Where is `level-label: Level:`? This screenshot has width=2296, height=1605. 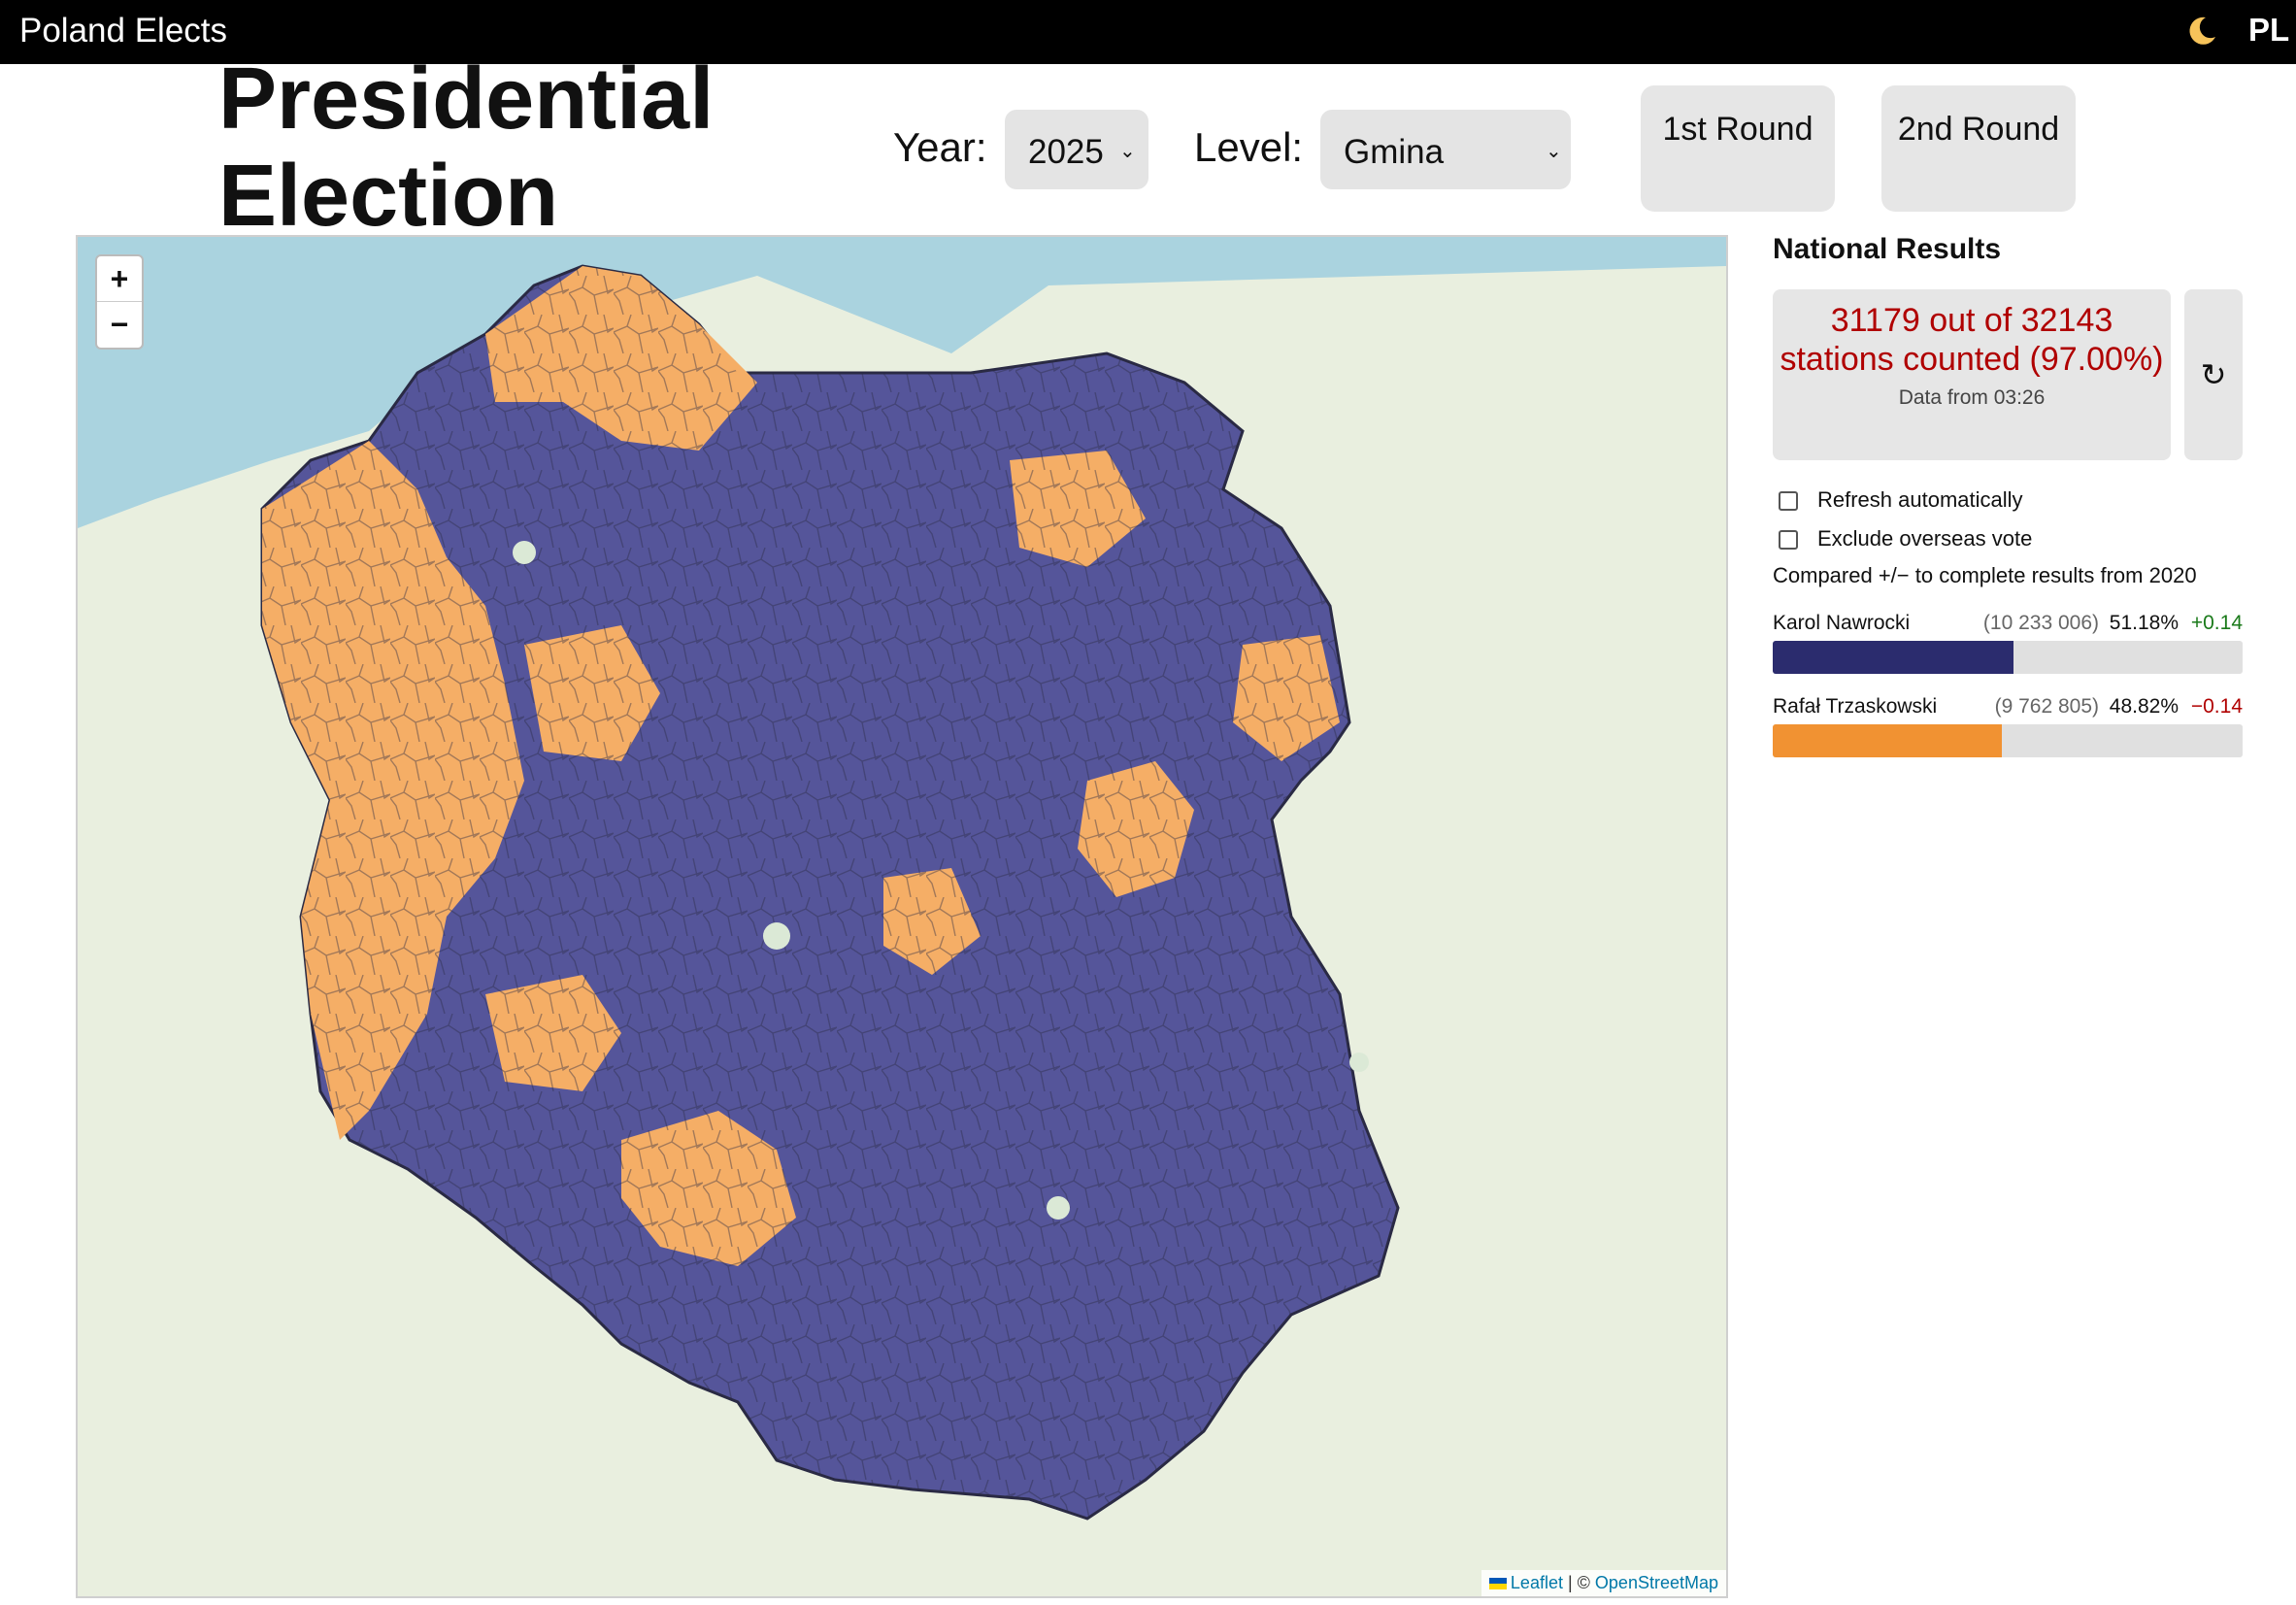 level-label: Level: is located at coordinates (1249, 147).